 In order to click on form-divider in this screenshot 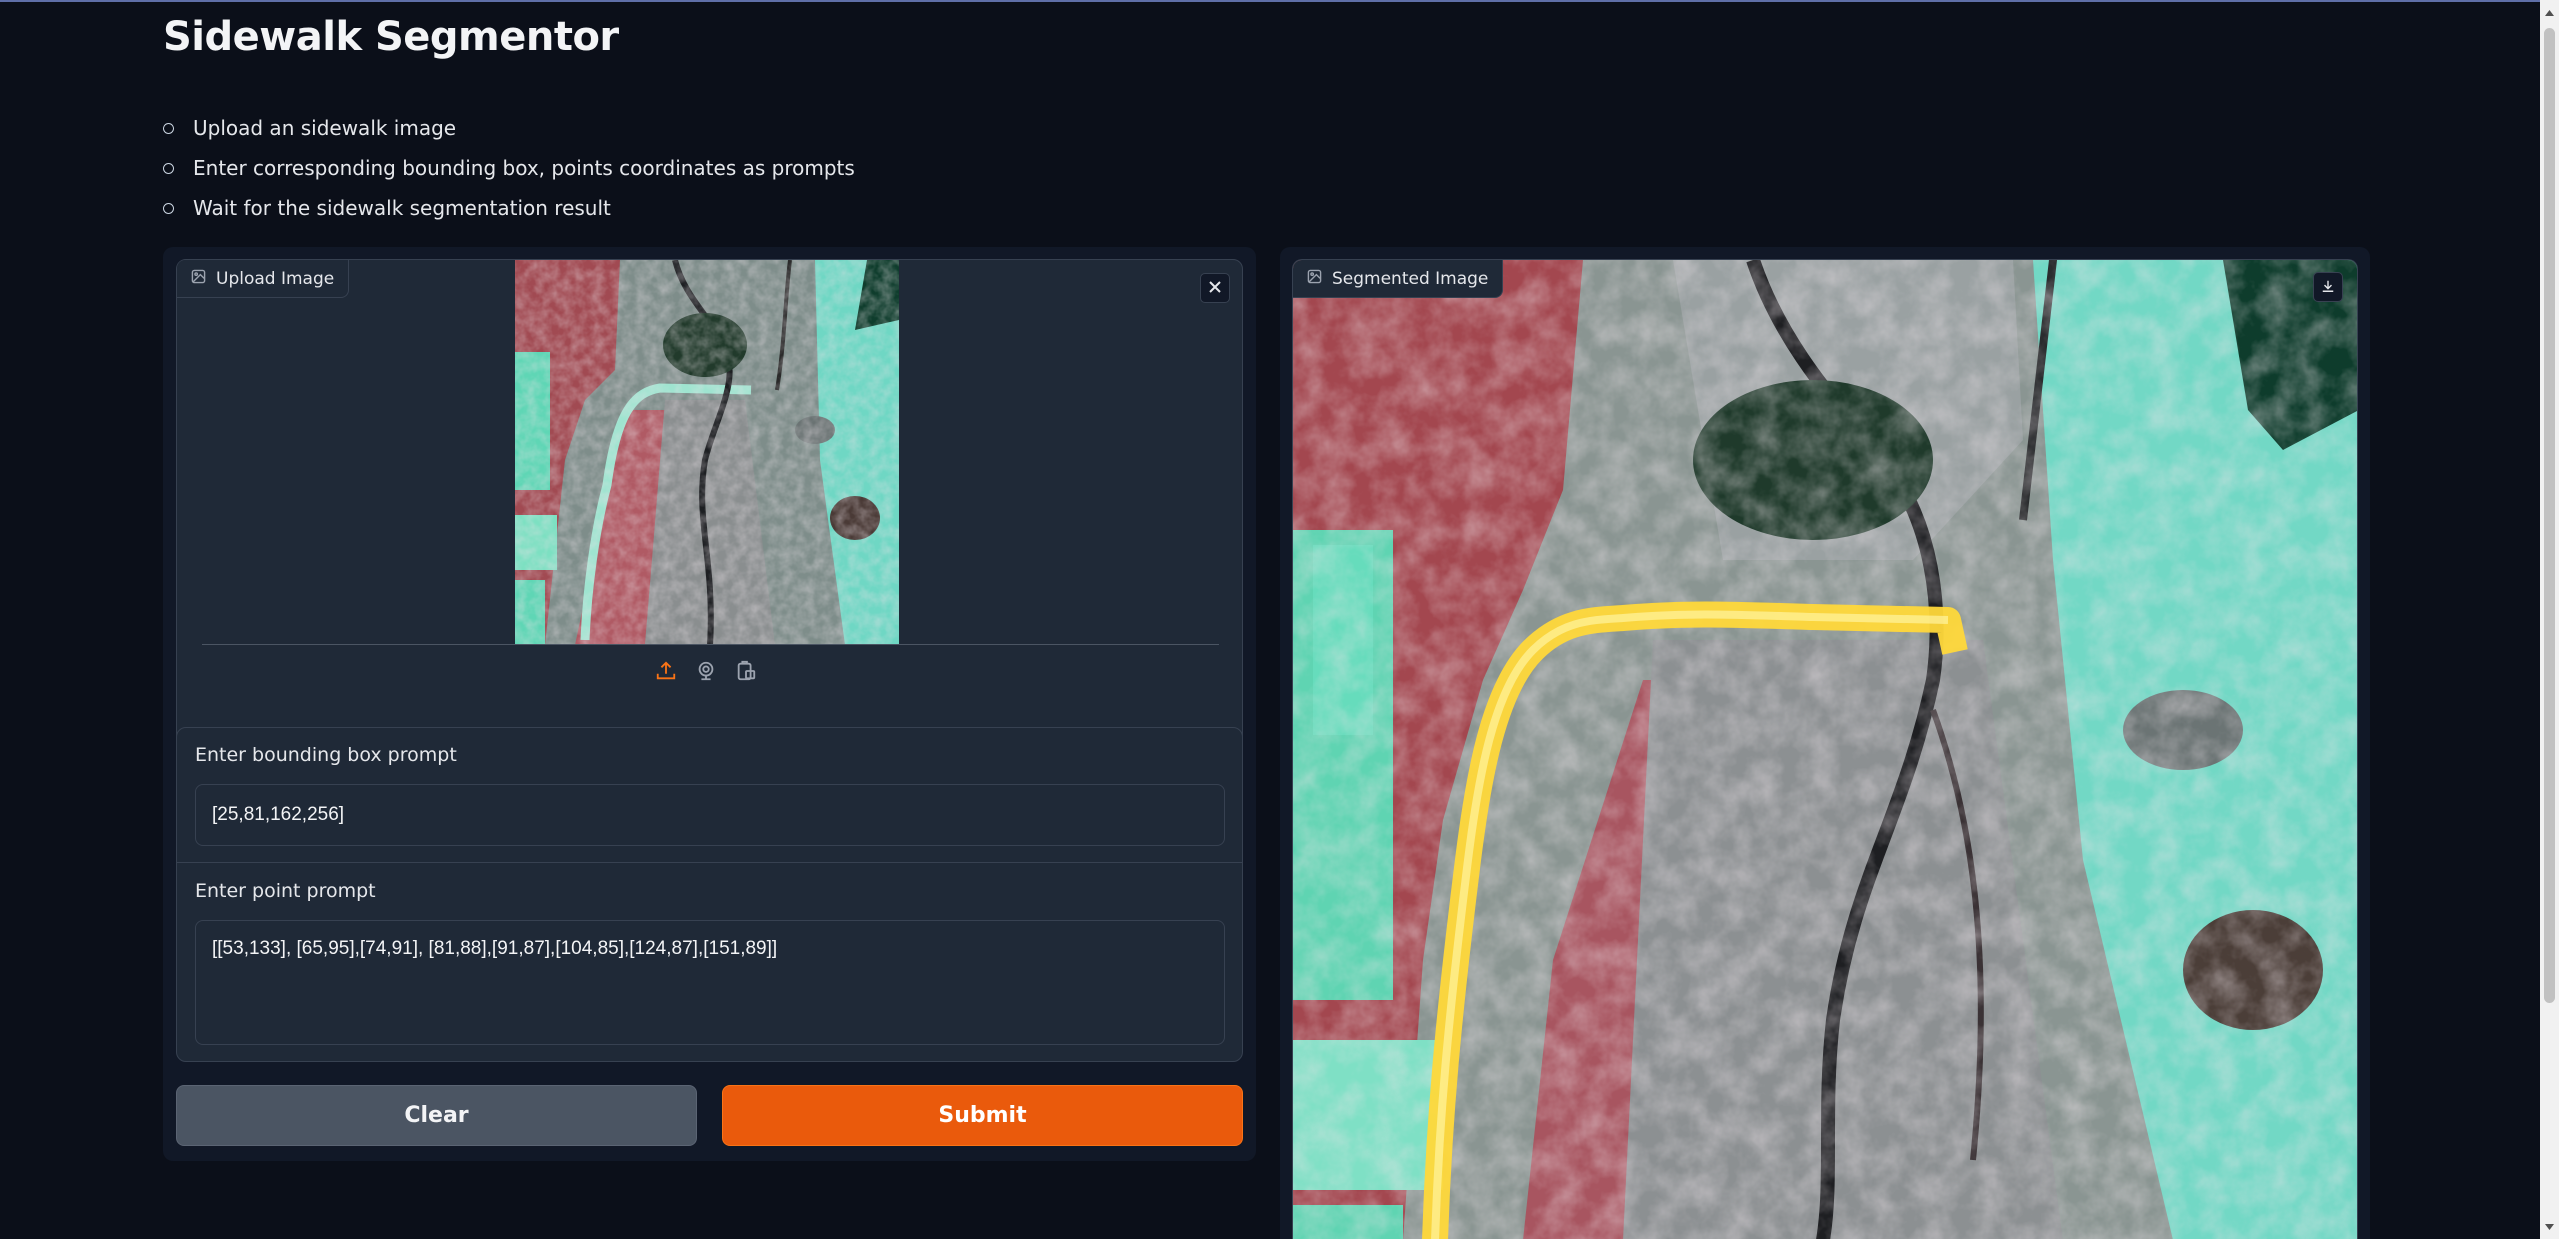, I will do `click(709, 862)`.